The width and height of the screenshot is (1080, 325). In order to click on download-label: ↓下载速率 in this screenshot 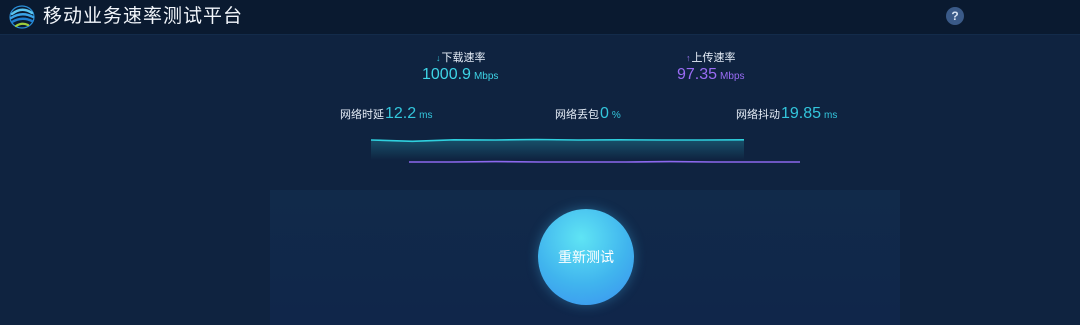, I will do `click(461, 57)`.